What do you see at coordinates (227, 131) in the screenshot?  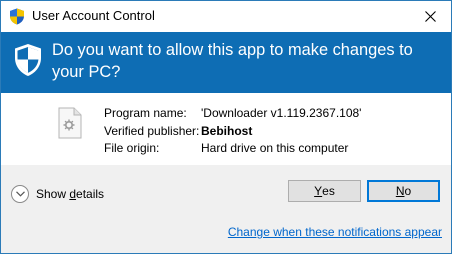 I see `publisher-value: Bebihost` at bounding box center [227, 131].